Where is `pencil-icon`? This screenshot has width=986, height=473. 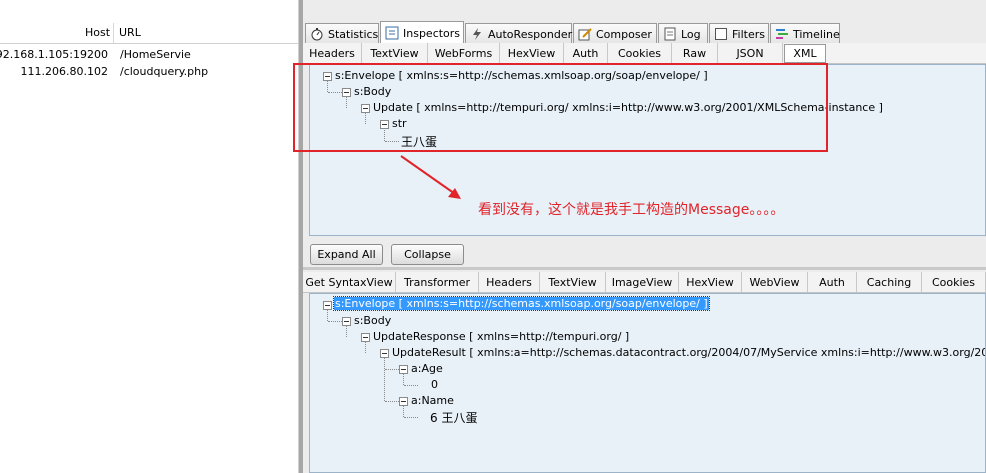 pencil-icon is located at coordinates (585, 34).